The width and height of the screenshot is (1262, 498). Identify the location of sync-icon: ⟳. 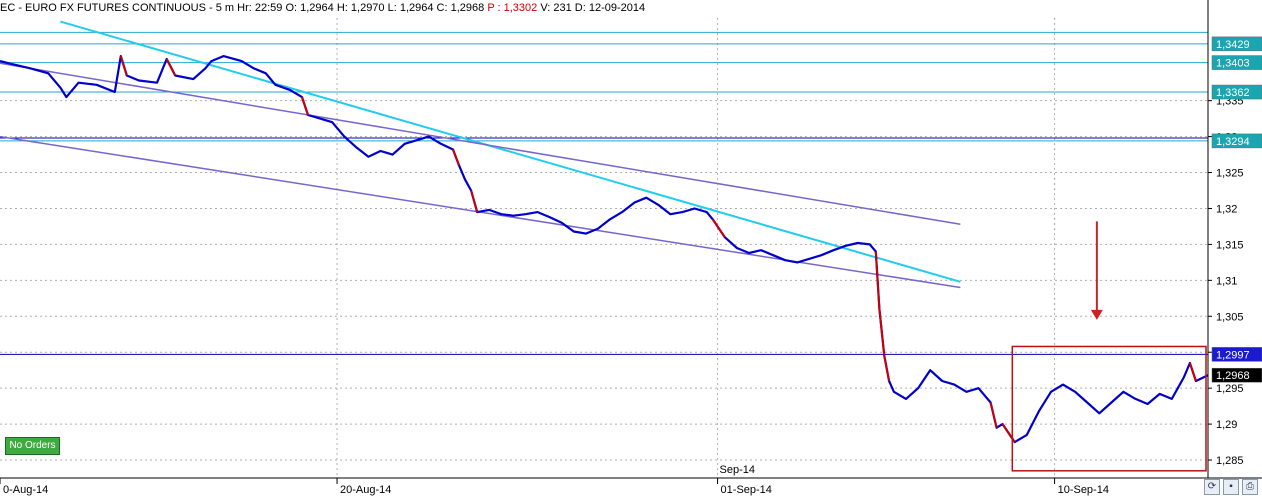
(1212, 487).